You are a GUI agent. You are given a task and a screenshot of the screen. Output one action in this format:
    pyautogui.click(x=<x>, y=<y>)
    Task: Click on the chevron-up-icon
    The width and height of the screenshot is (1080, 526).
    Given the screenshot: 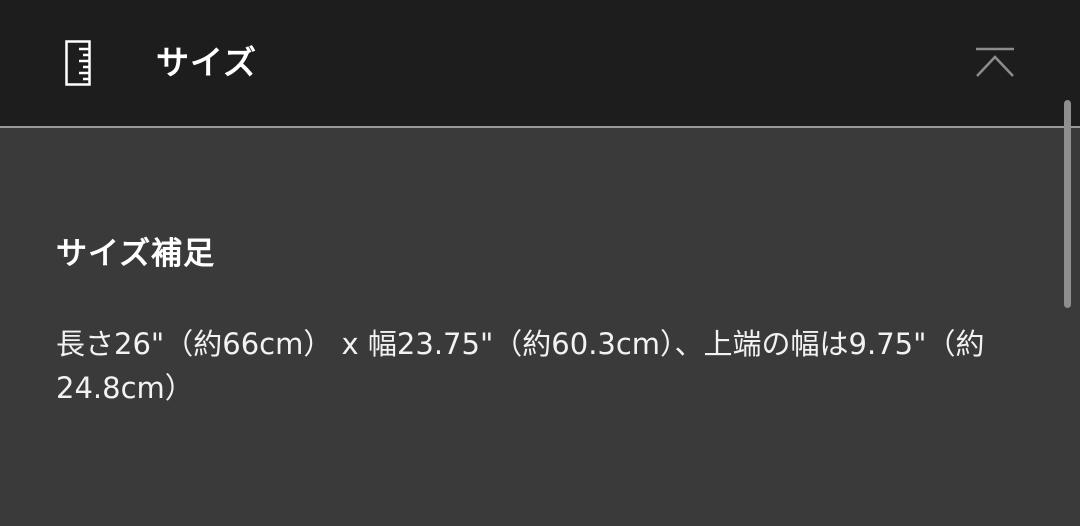 What is the action you would take?
    pyautogui.click(x=995, y=63)
    